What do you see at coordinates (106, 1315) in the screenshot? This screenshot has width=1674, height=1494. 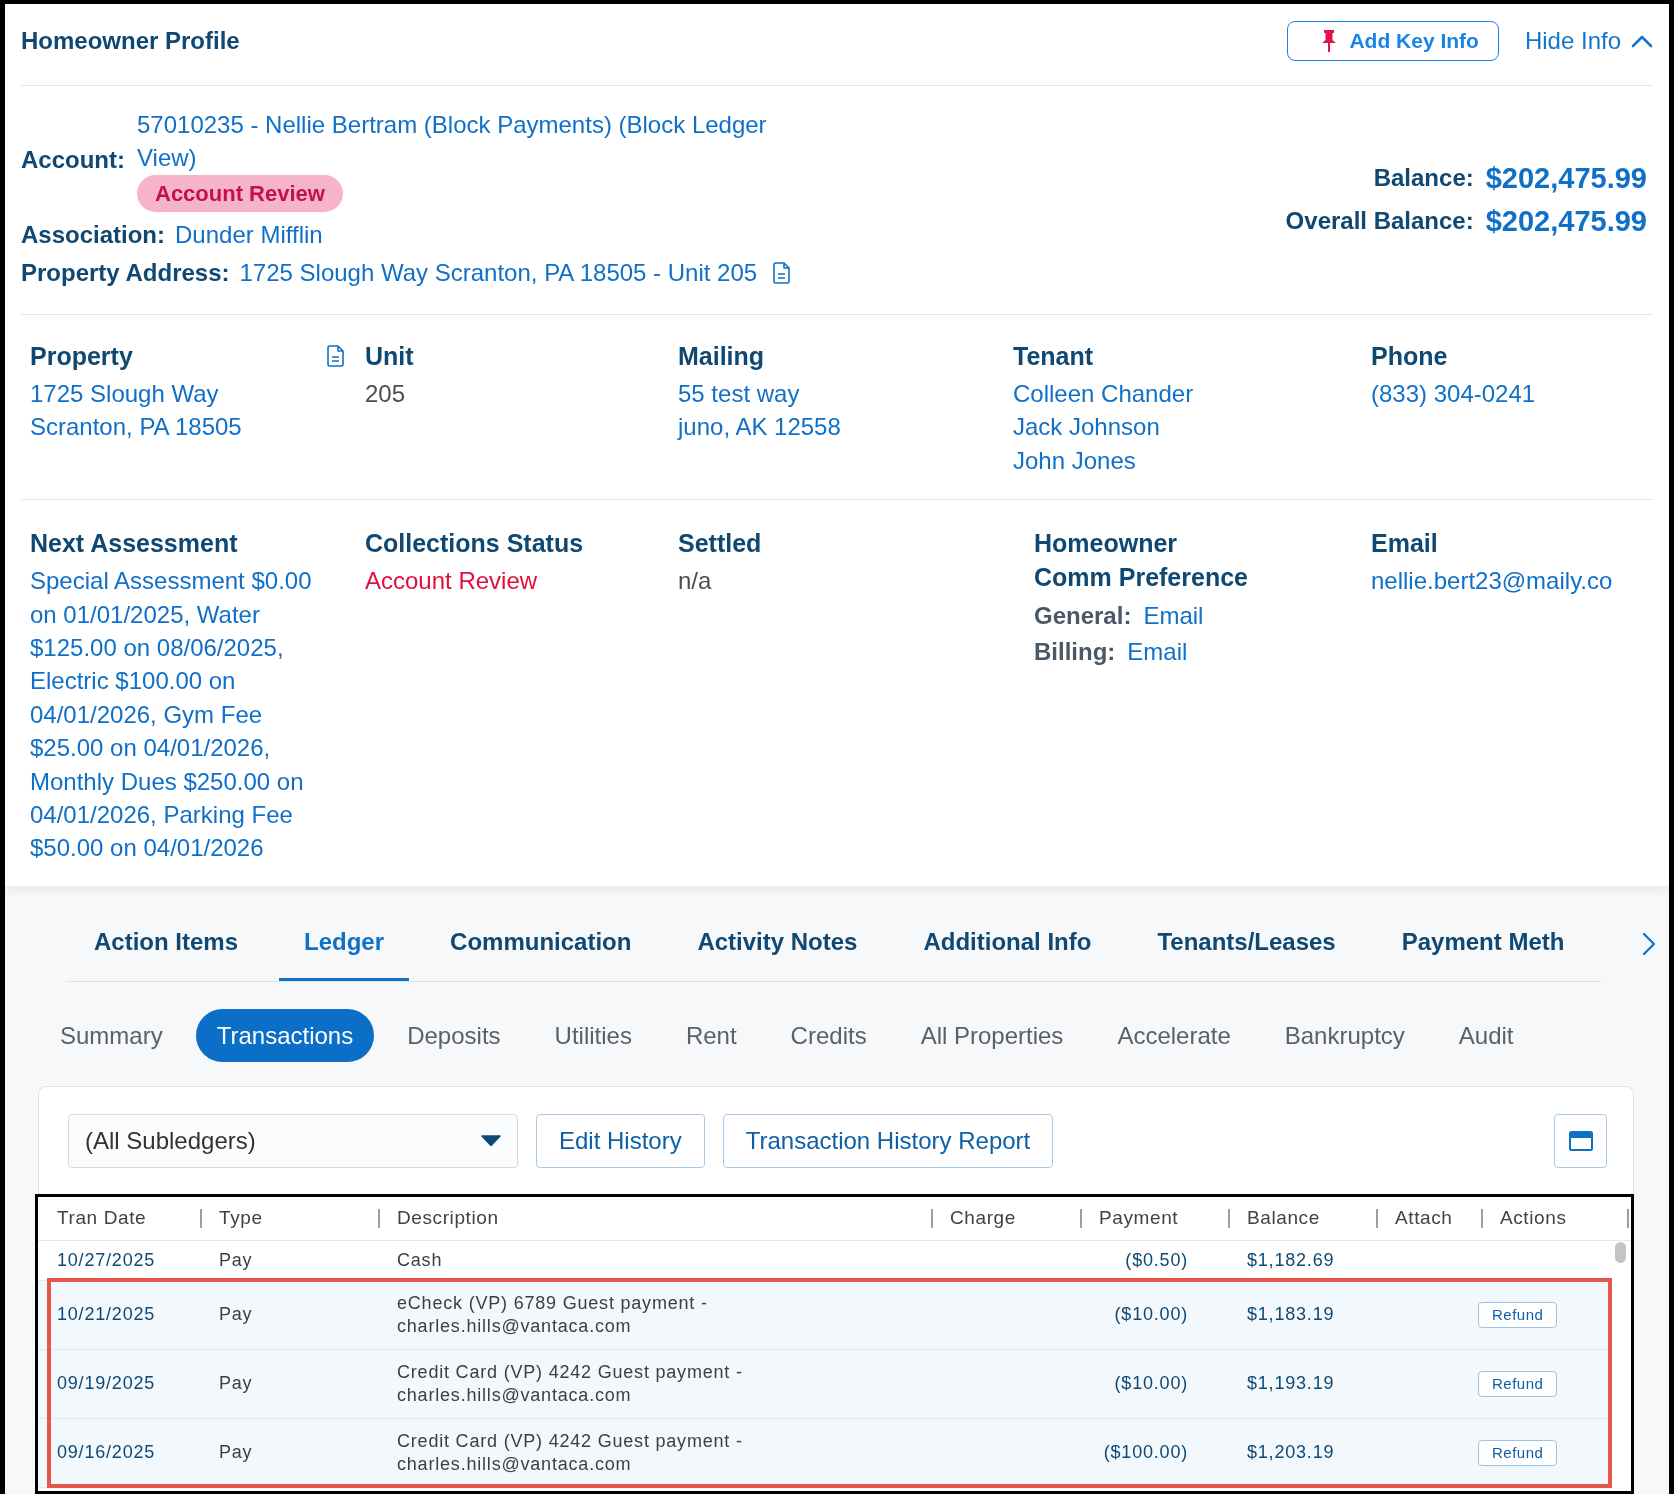 I see `table-cell-text: 10/21/2025` at bounding box center [106, 1315].